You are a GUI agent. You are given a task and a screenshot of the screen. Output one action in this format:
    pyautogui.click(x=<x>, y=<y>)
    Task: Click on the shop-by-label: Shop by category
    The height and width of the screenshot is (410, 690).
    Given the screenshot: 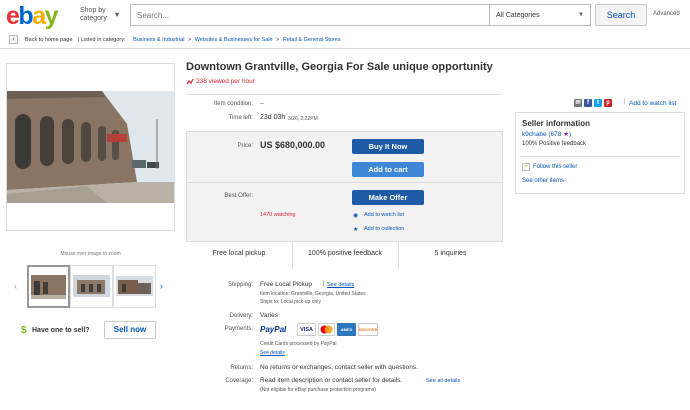 What is the action you would take?
    pyautogui.click(x=93, y=14)
    